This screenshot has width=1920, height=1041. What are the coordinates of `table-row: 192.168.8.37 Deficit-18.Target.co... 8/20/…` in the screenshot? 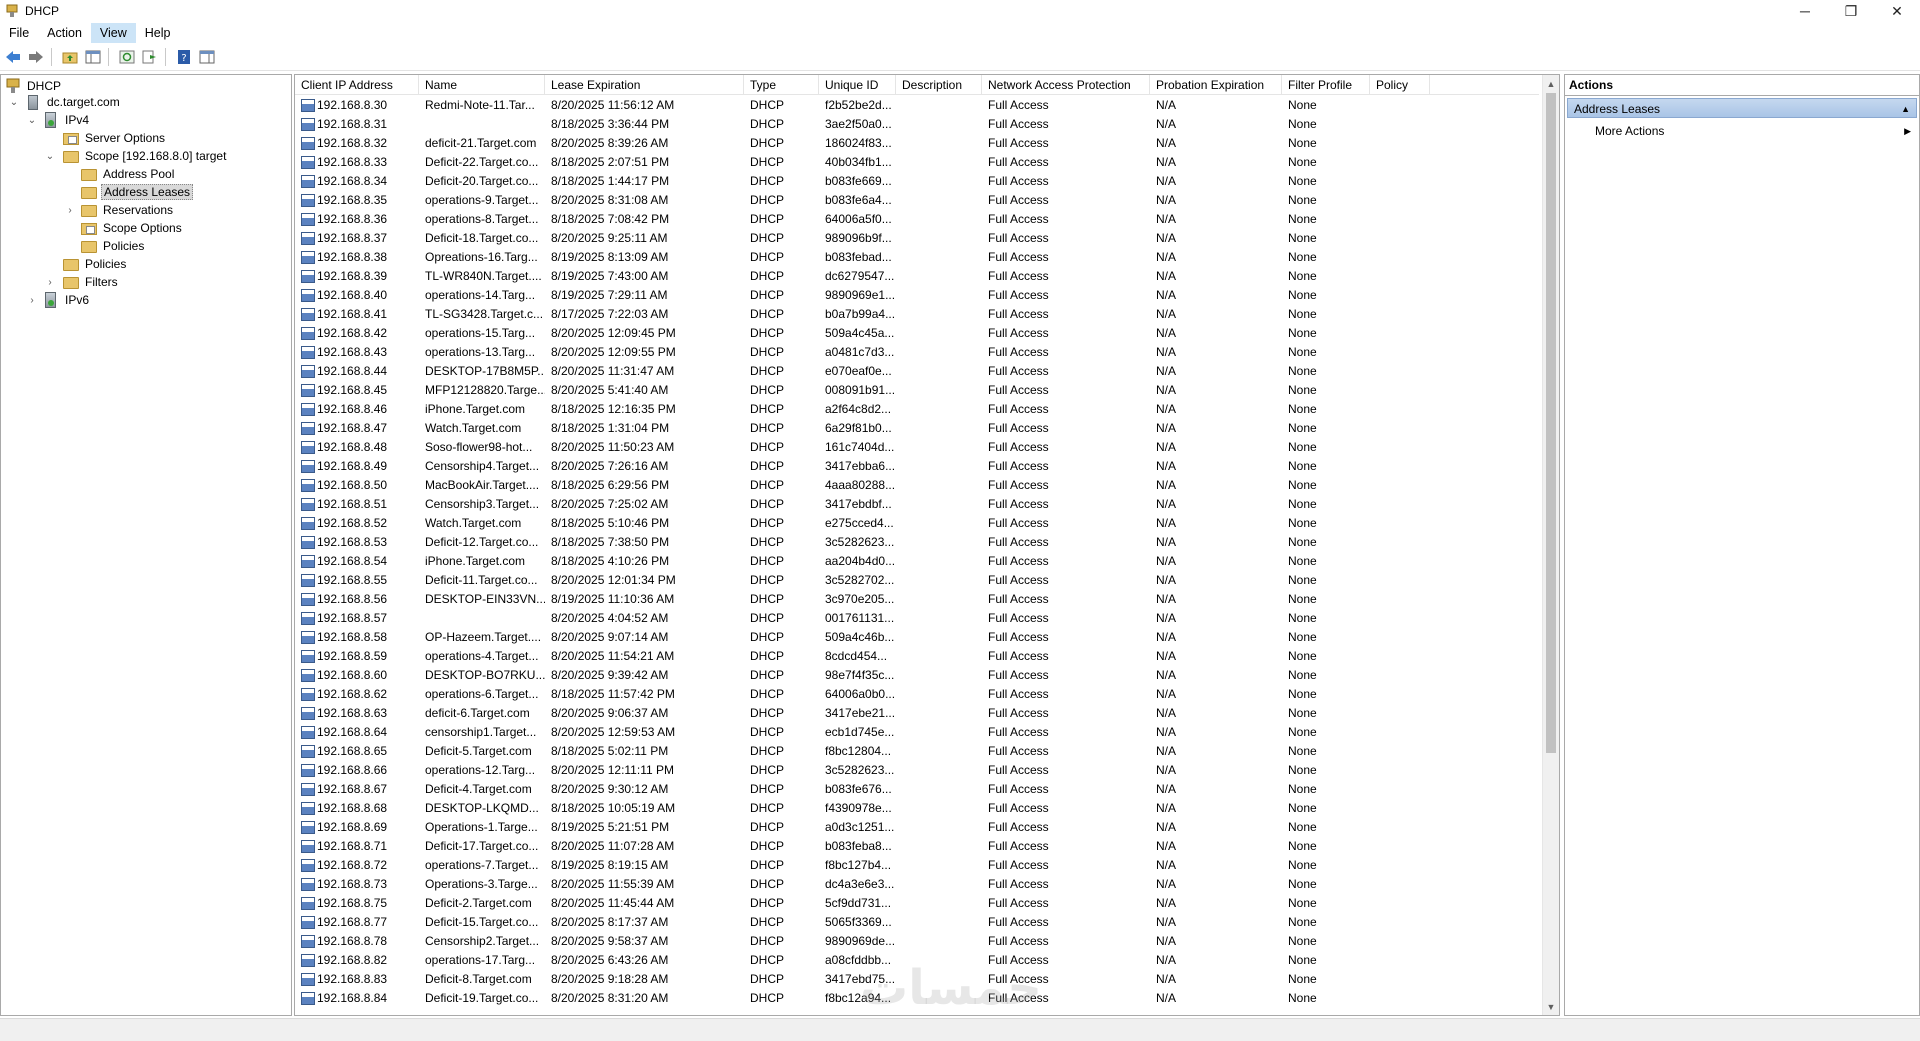 It's located at (917, 238).